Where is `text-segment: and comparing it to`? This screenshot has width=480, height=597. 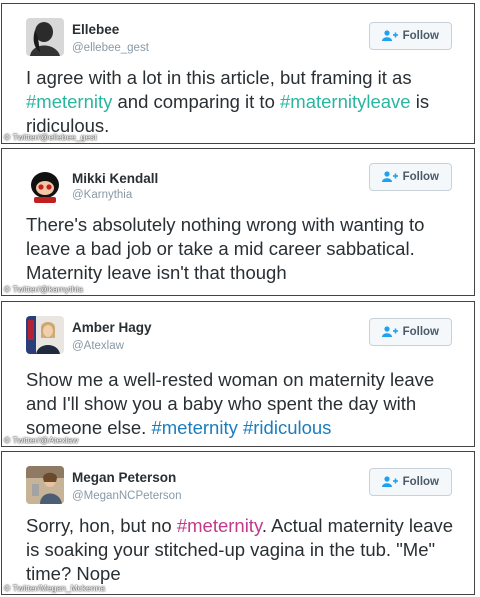 text-segment: and comparing it to is located at coordinates (196, 101).